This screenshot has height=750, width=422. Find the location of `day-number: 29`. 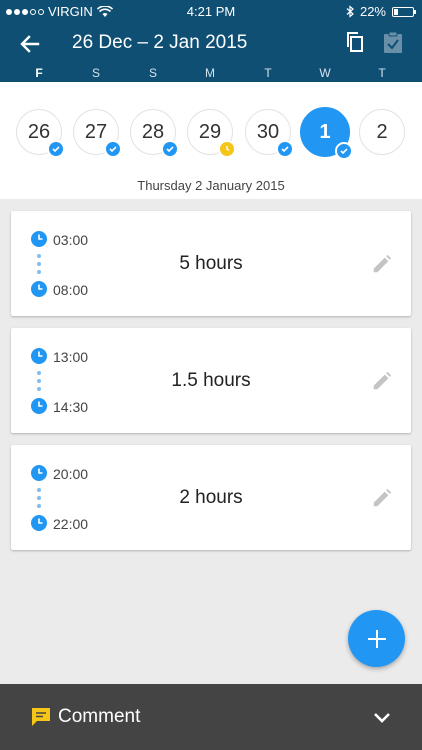

day-number: 29 is located at coordinates (210, 131).